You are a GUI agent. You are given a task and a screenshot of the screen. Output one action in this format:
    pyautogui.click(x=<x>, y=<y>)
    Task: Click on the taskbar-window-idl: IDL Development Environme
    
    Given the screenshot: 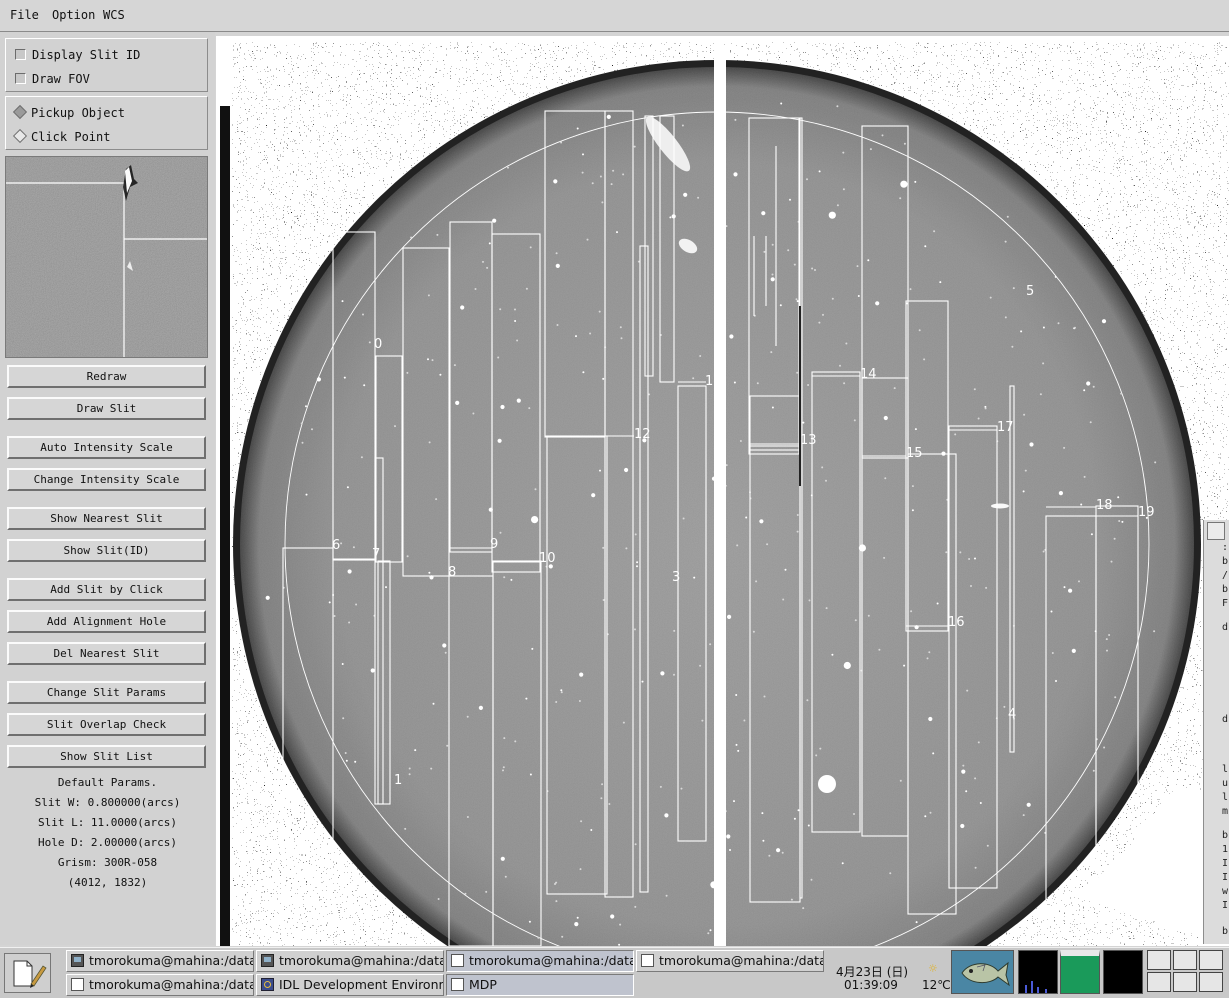 What is the action you would take?
    pyautogui.click(x=350, y=985)
    